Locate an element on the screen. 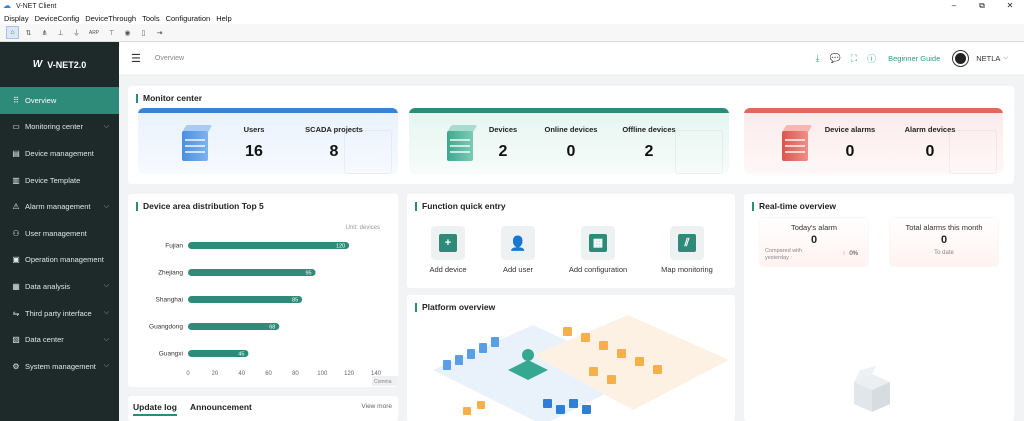  map-icon: ⫽ is located at coordinates (687, 243).